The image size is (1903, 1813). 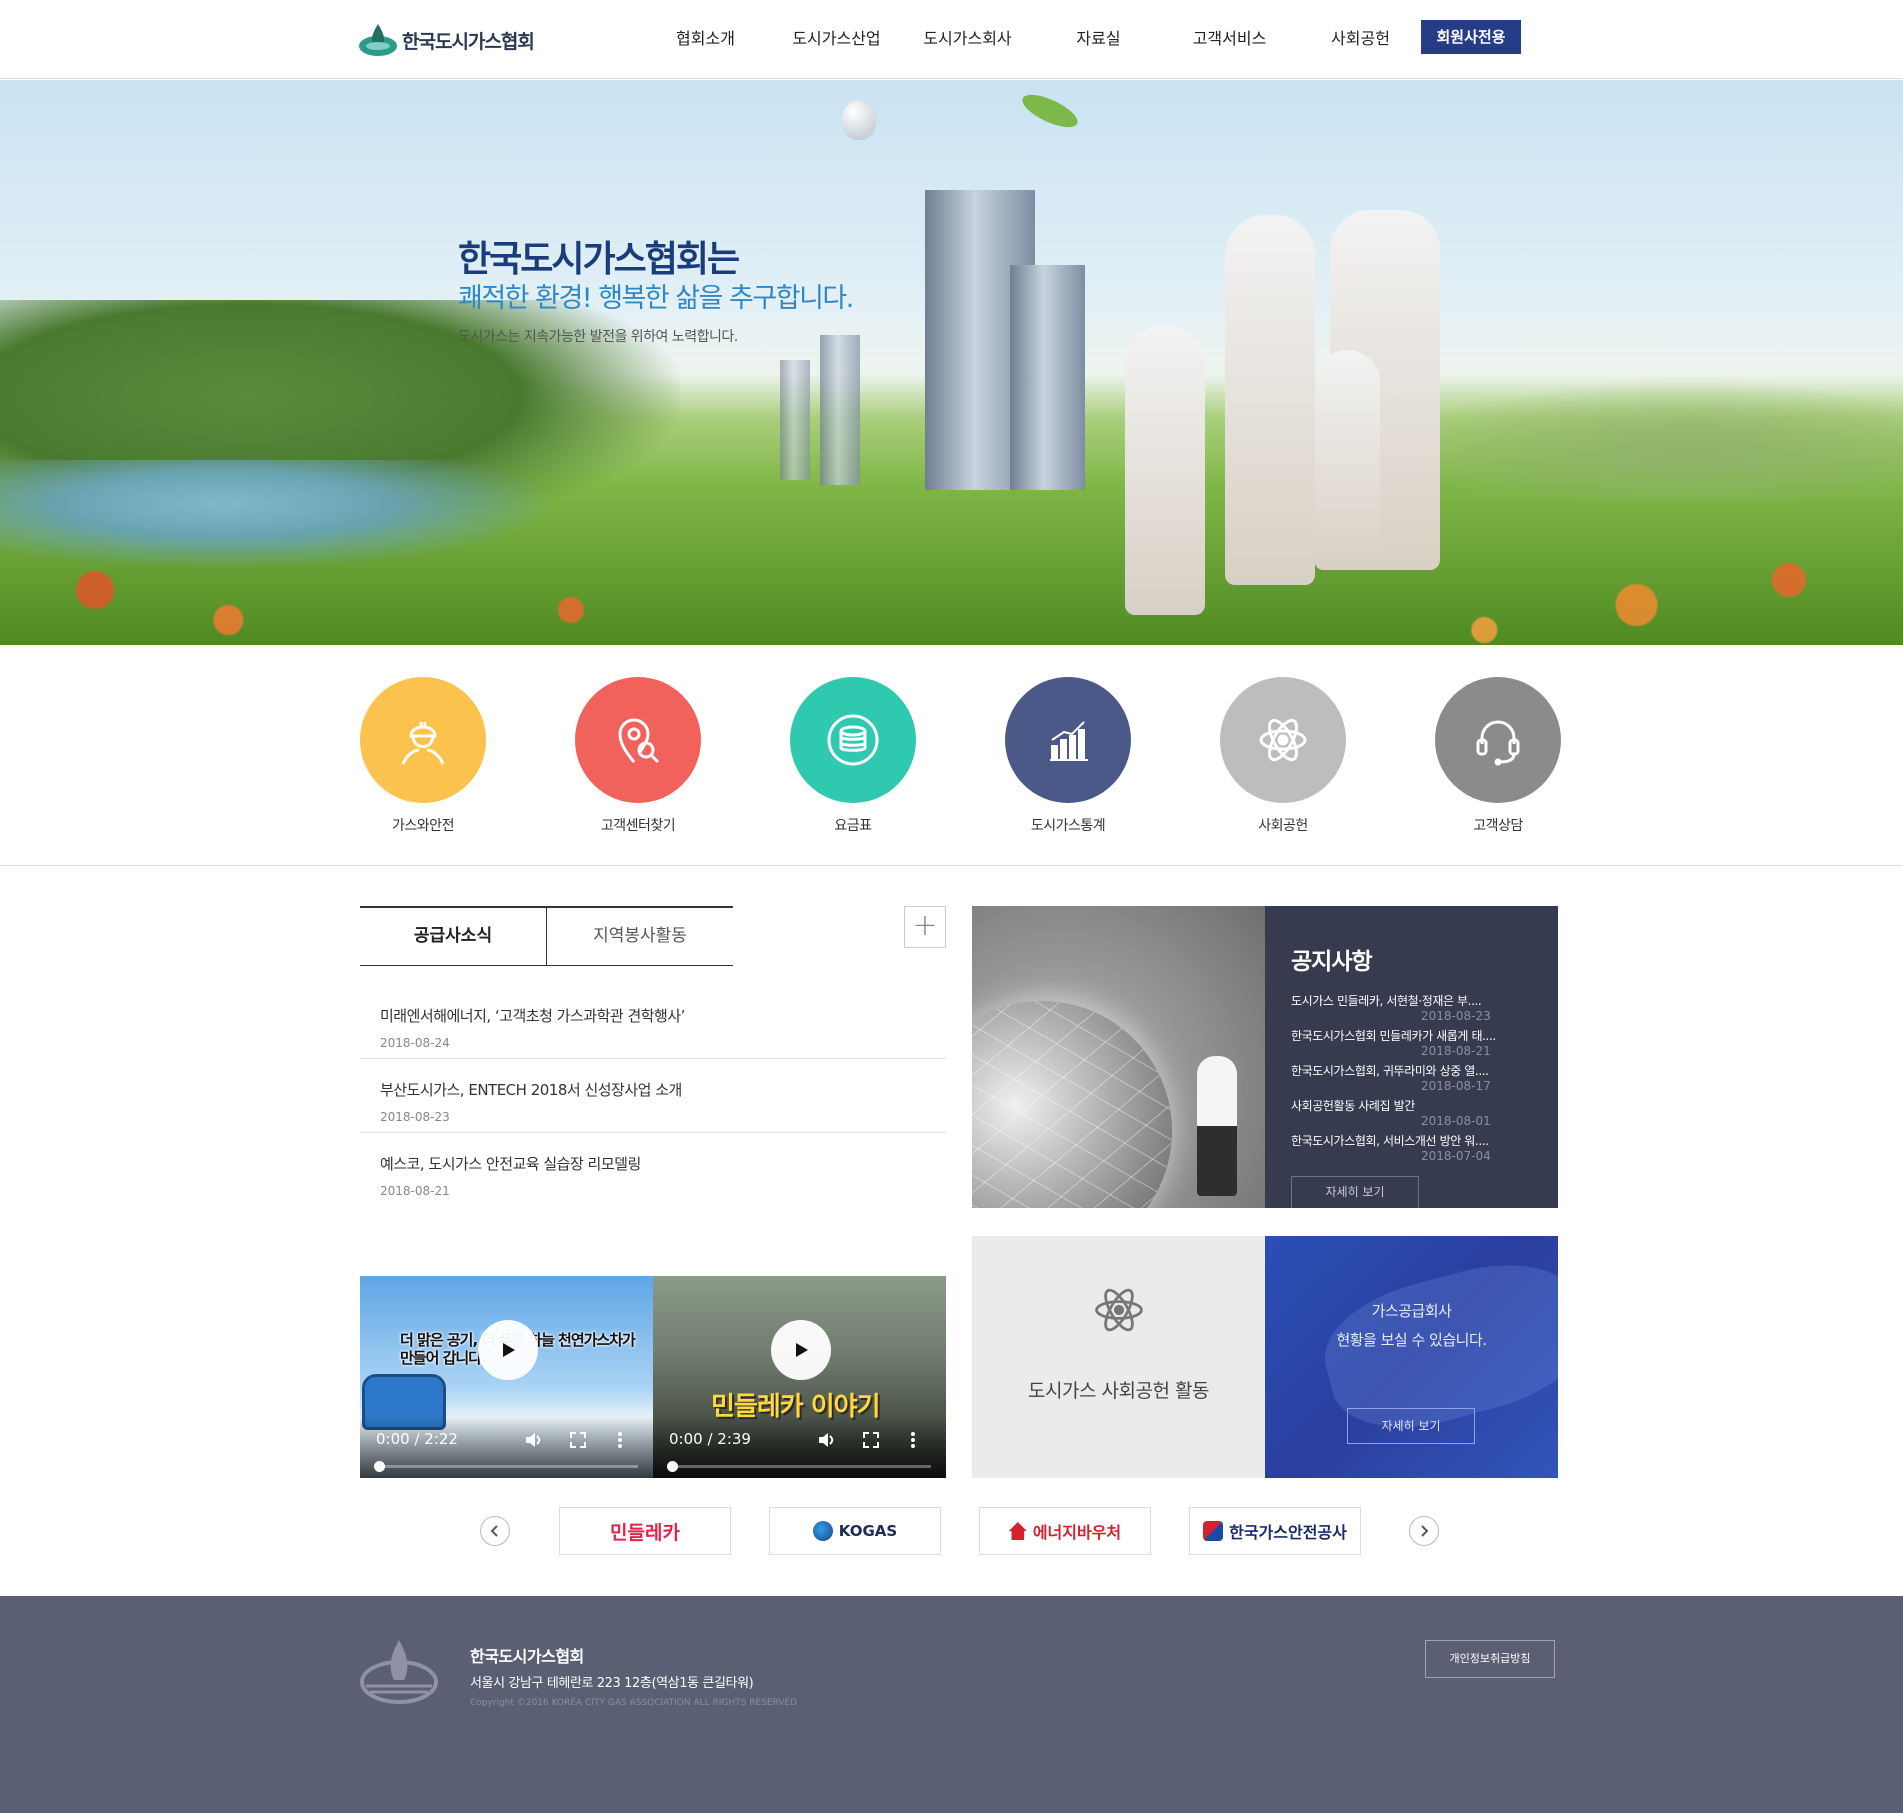 I want to click on partners-next-button, so click(x=1424, y=1531).